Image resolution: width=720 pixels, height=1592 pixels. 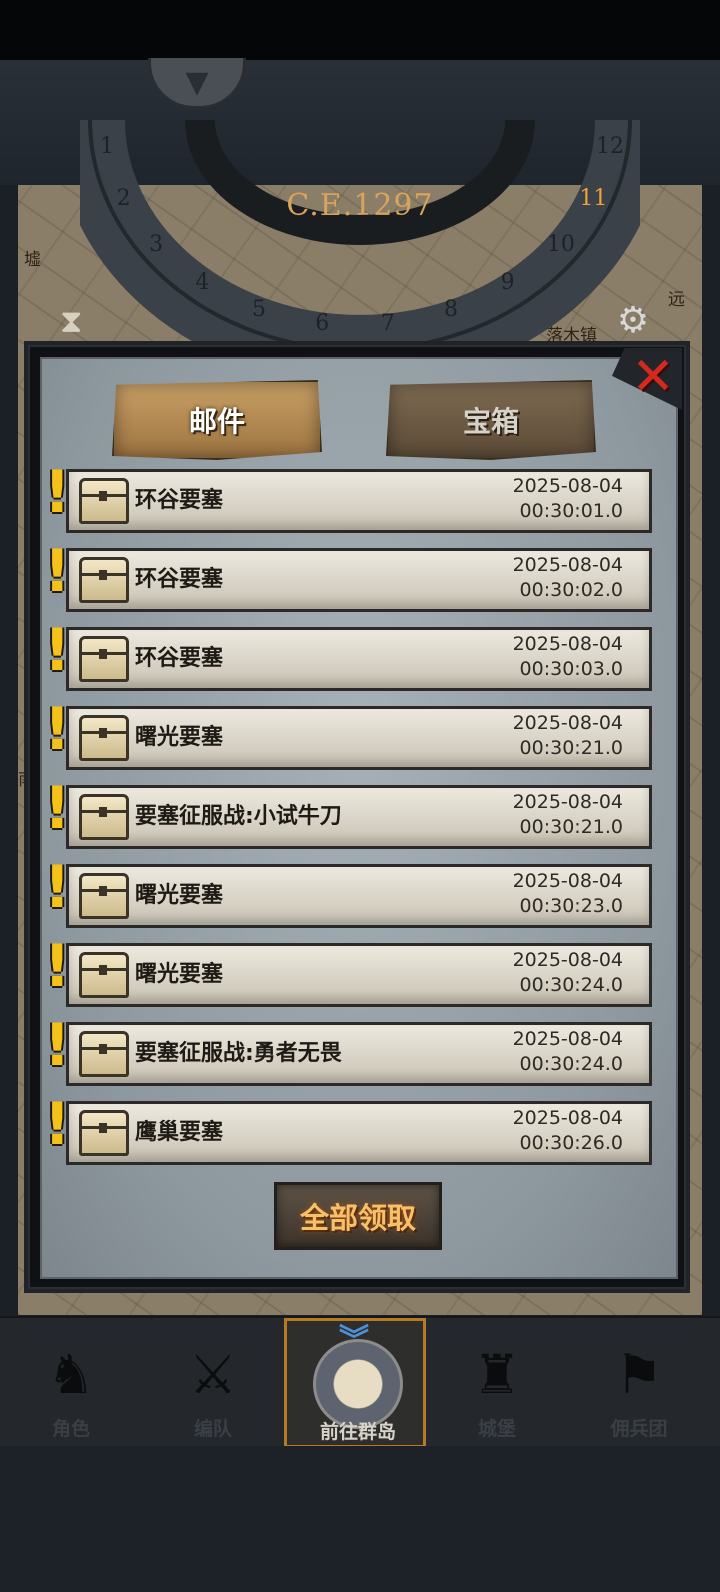 What do you see at coordinates (359, 659) in the screenshot?
I see `mail-row: 环谷要塞 2025-08-04 00:30:03.0` at bounding box center [359, 659].